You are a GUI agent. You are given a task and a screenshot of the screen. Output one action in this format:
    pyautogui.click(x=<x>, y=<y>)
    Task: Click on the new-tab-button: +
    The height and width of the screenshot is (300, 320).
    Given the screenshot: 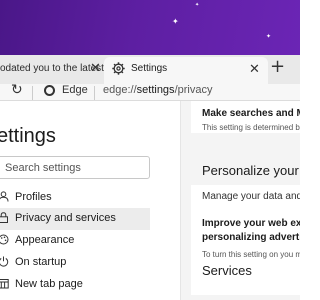 What is the action you would take?
    pyautogui.click(x=277, y=67)
    